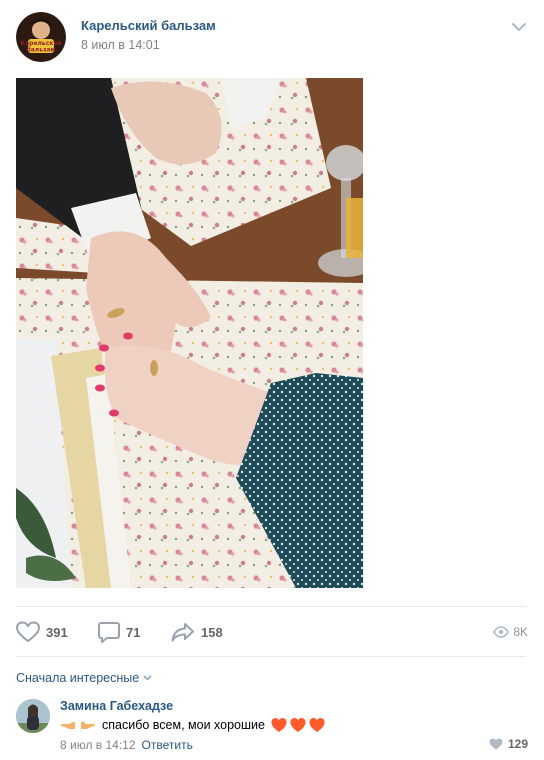 The height and width of the screenshot is (760, 544). I want to click on comments-sort-label: Сначала интересные, so click(78, 678).